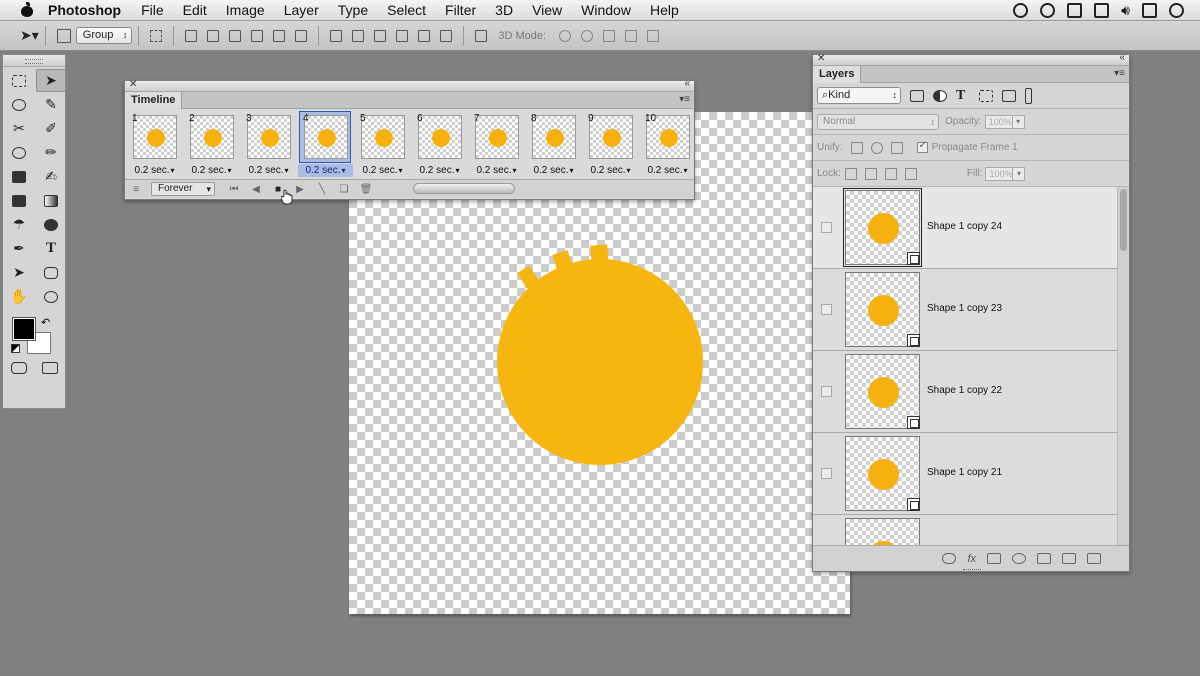 This screenshot has width=1200, height=676. What do you see at coordinates (19, 296) in the screenshot?
I see `hand-tool: ✋` at bounding box center [19, 296].